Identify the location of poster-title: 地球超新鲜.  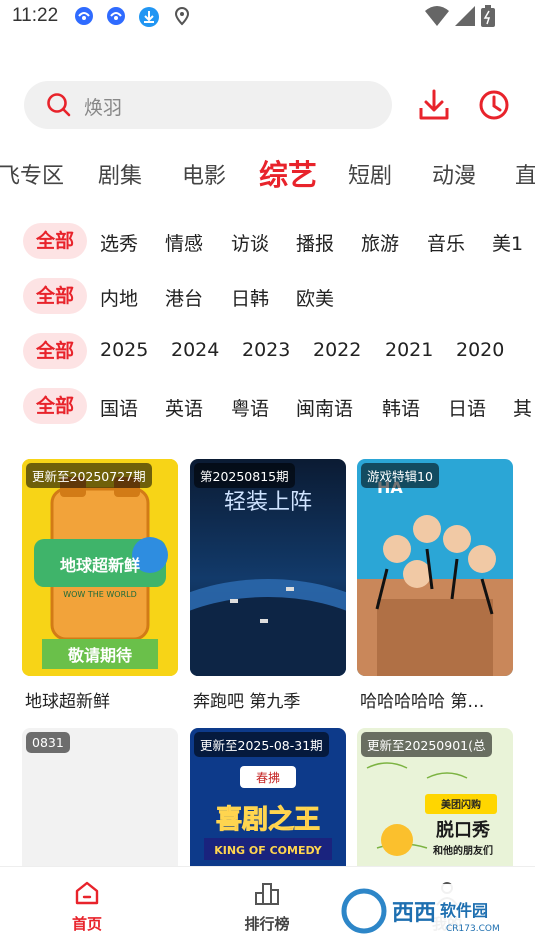
(100, 565).